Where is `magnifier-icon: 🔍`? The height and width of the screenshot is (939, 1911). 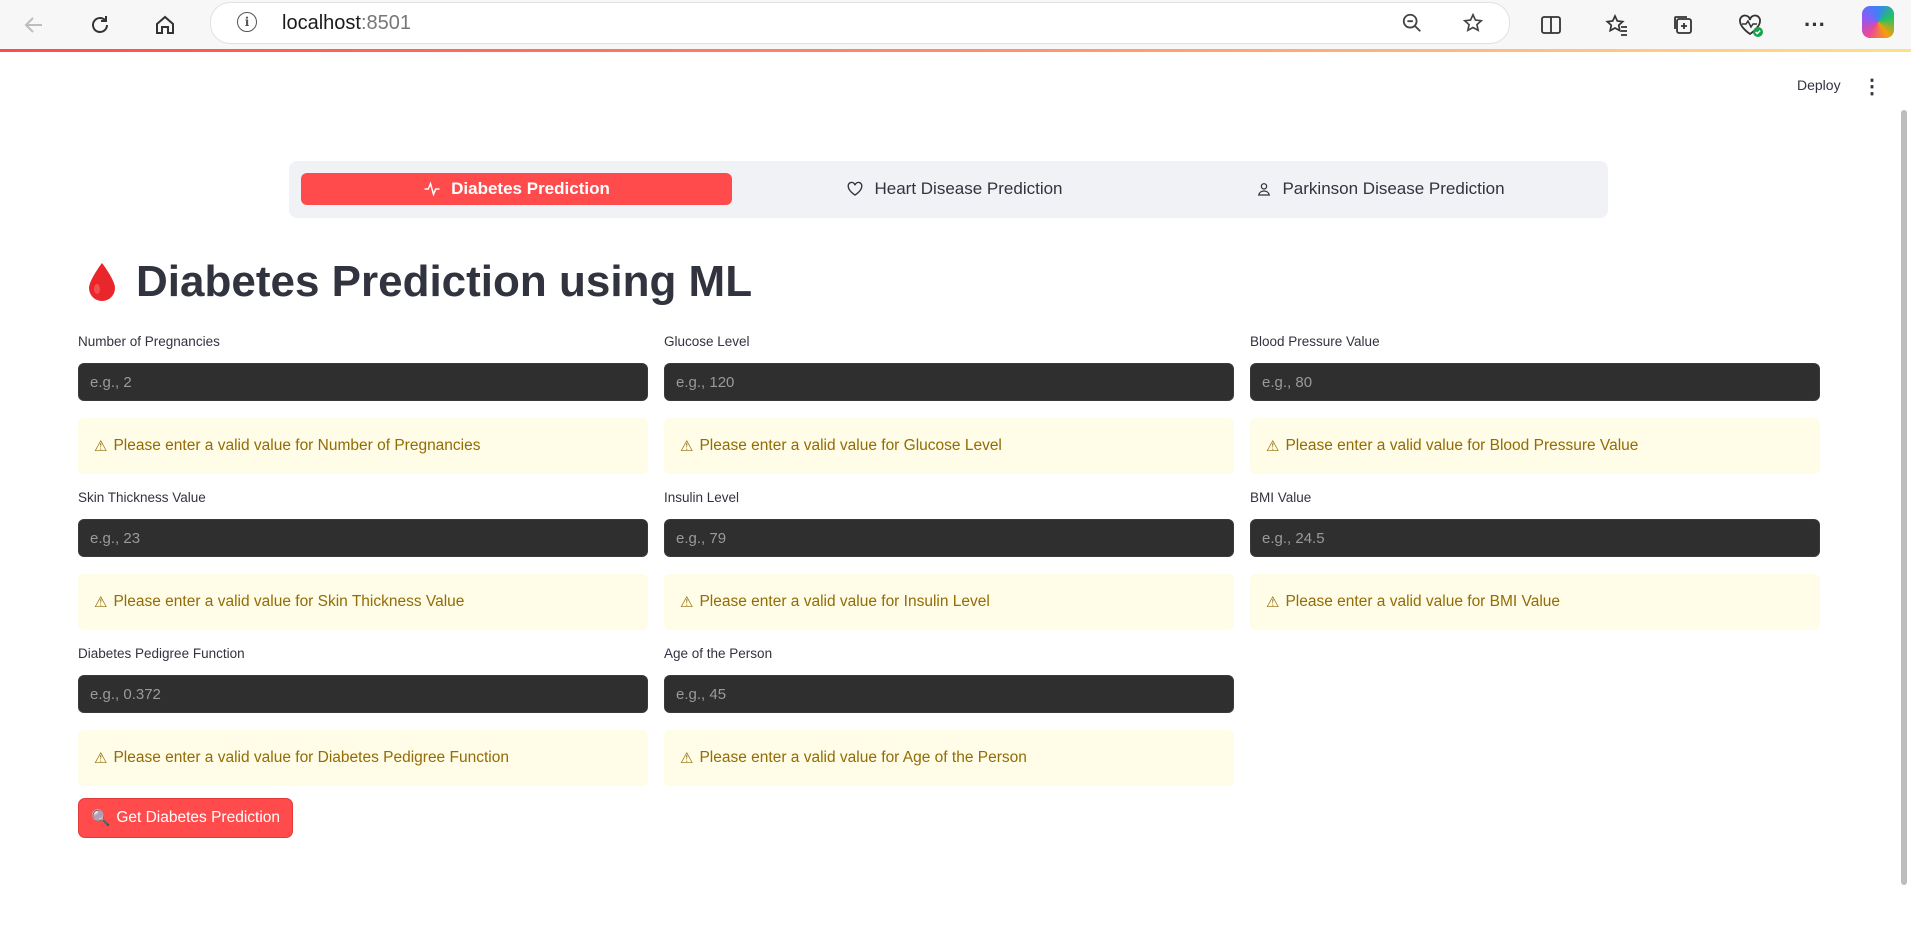 magnifier-icon: 🔍 is located at coordinates (101, 818).